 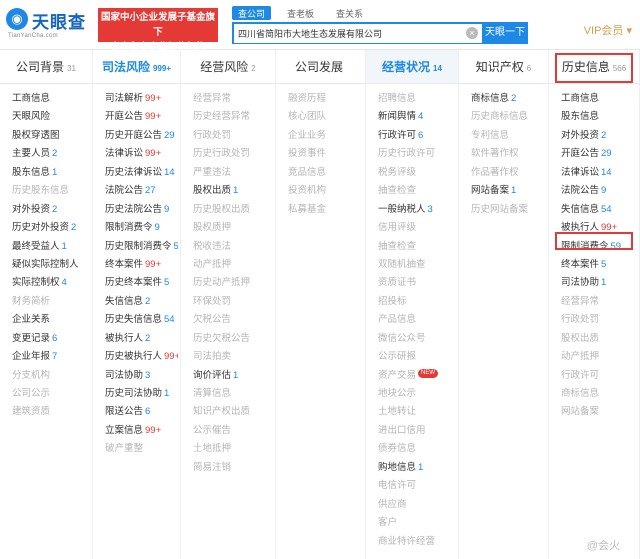 What do you see at coordinates (599, 173) in the screenshot?
I see `dimension-link: 法律诉讼 14` at bounding box center [599, 173].